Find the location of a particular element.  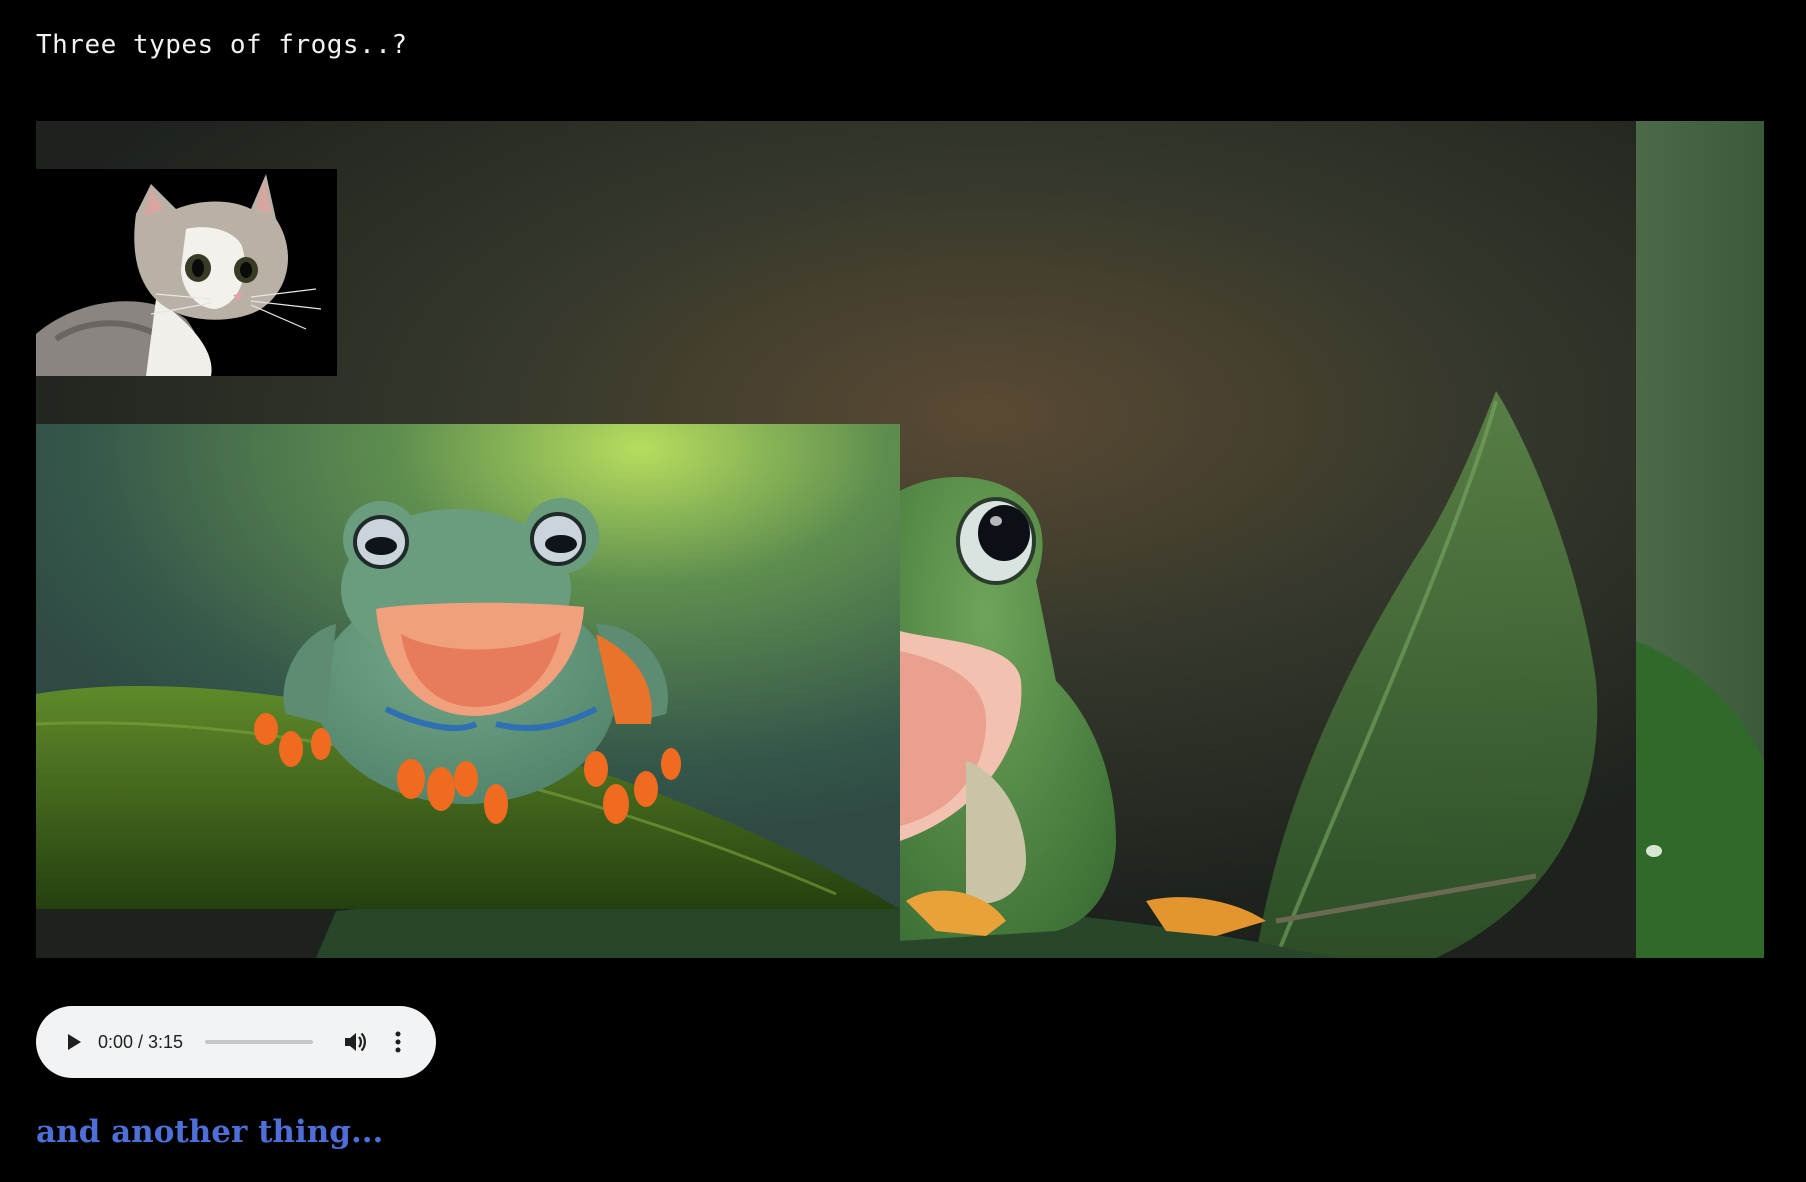

play-icon is located at coordinates (74, 1042).